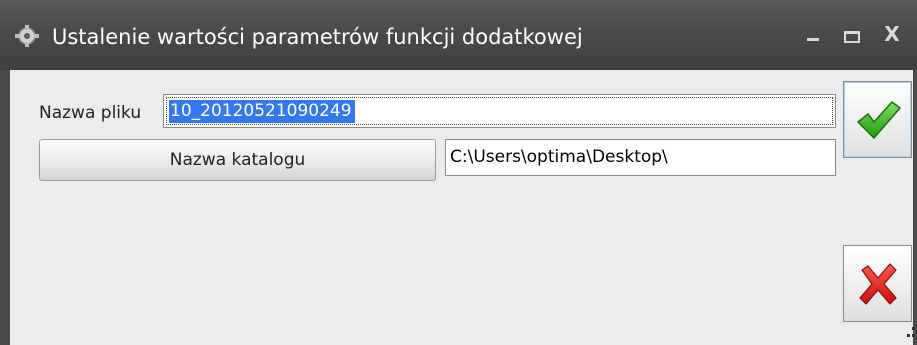 The width and height of the screenshot is (917, 345). Describe the element at coordinates (877, 283) in the screenshot. I see `cancel-button` at that location.